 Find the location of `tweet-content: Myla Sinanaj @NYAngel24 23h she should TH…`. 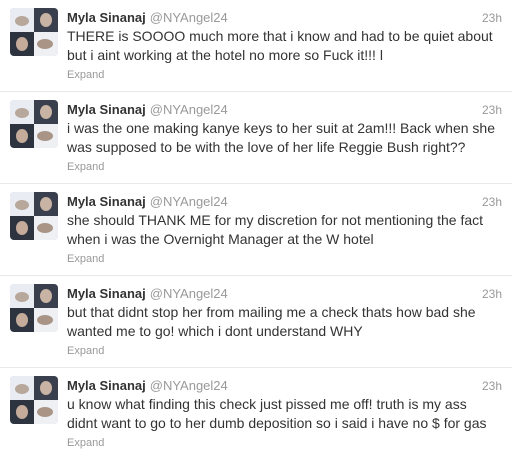

tweet-content: Myla Sinanaj @NYAngel24 23h she should TH… is located at coordinates (284, 230).